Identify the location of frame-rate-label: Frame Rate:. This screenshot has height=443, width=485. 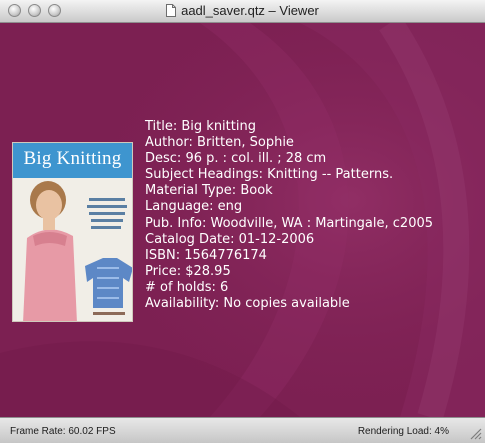
(38, 431).